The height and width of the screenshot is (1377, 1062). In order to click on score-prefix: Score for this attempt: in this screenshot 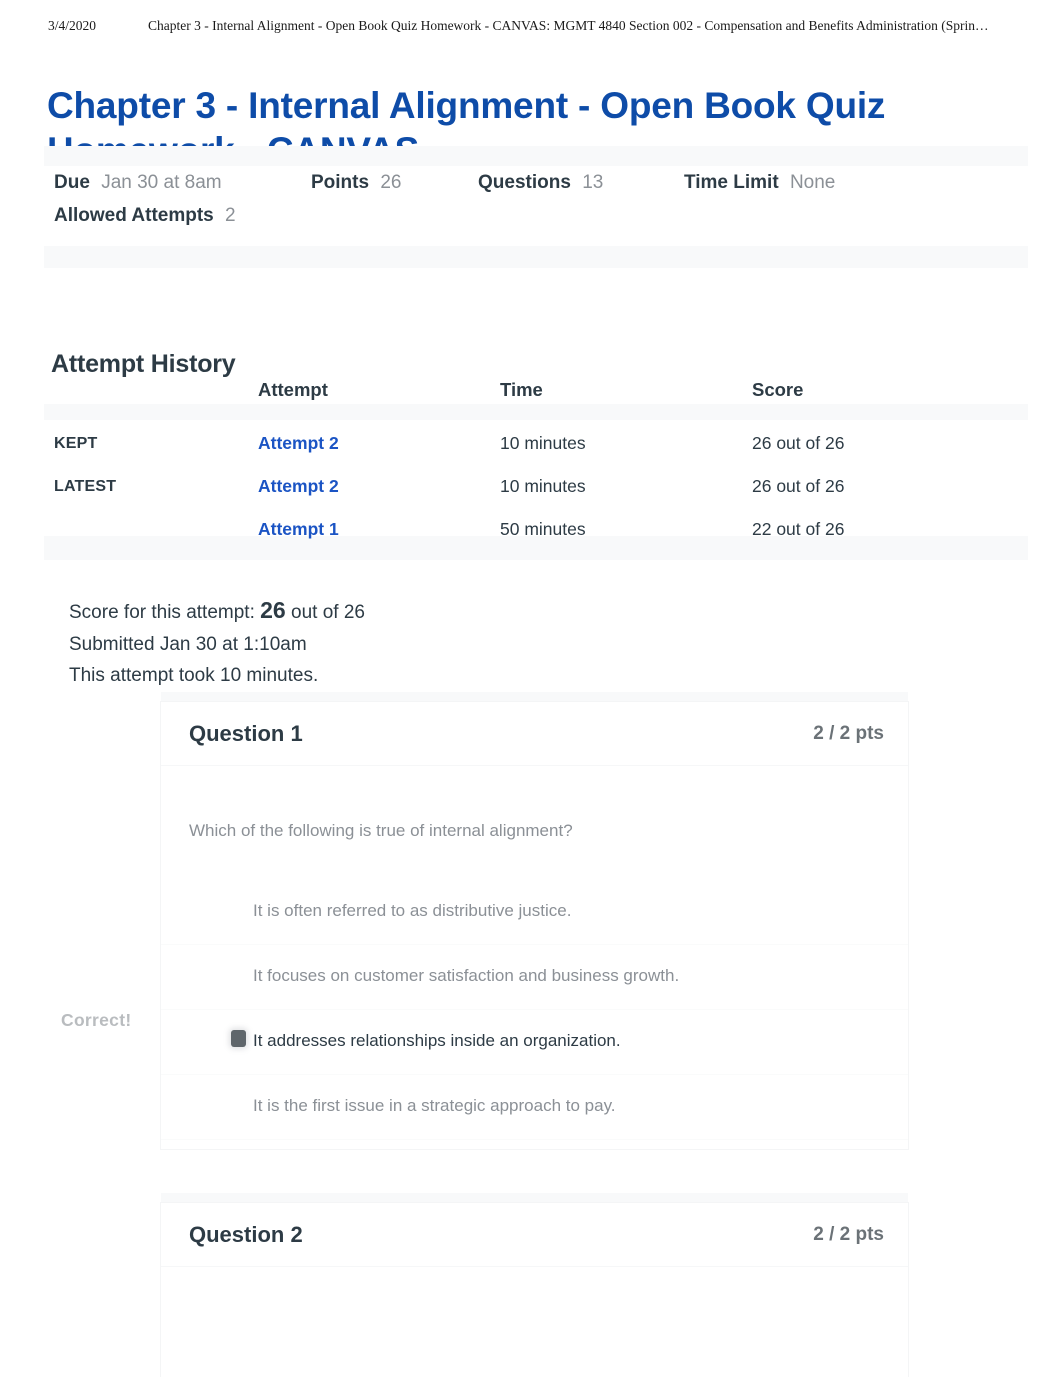, I will do `click(162, 612)`.